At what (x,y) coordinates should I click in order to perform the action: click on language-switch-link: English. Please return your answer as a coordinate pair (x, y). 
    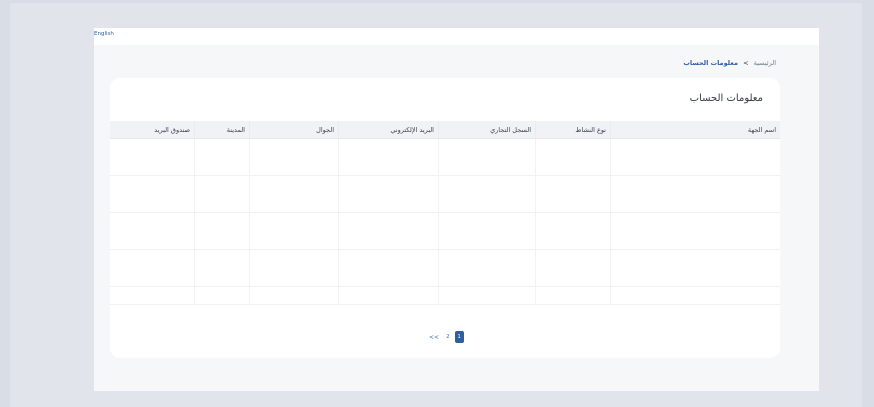
    Looking at the image, I should click on (104, 34).